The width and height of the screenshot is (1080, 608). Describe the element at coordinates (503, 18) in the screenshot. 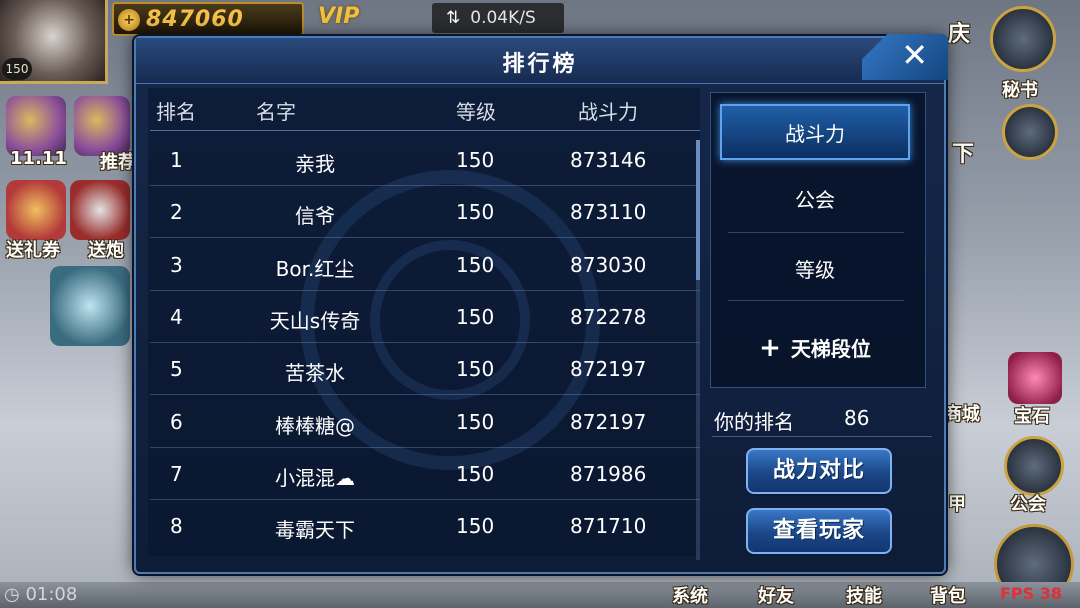

I see `network-speed-value: 0.04K/S` at that location.